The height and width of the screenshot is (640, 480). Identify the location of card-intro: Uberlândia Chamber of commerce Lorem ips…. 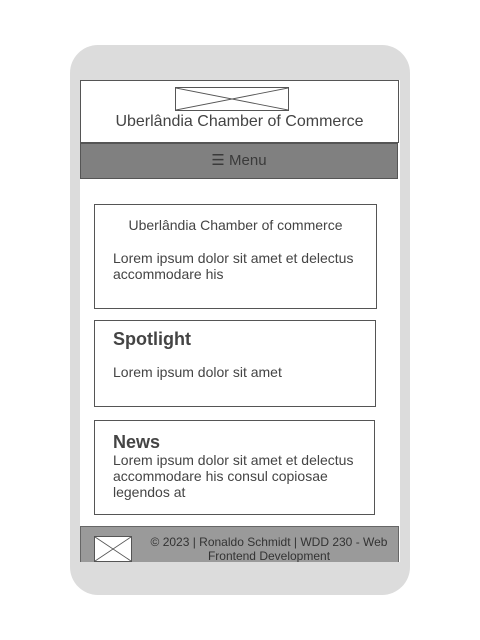
(235, 256).